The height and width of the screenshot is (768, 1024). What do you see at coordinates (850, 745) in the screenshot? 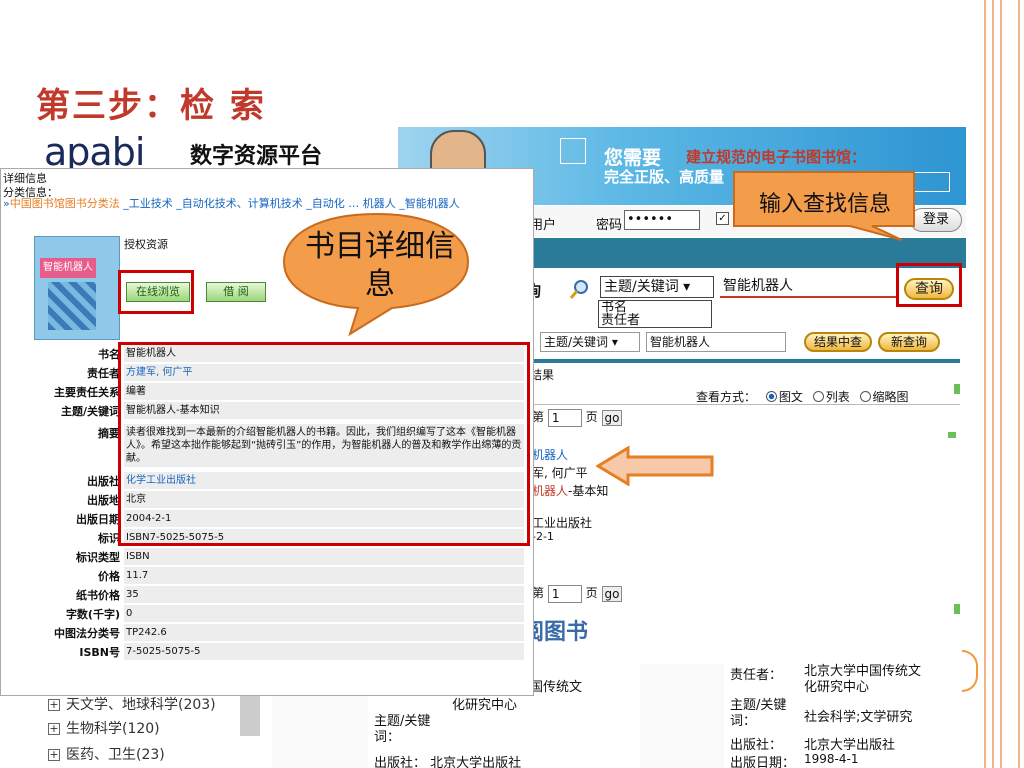
I see `book2-publisher: 北京大学出版社` at bounding box center [850, 745].